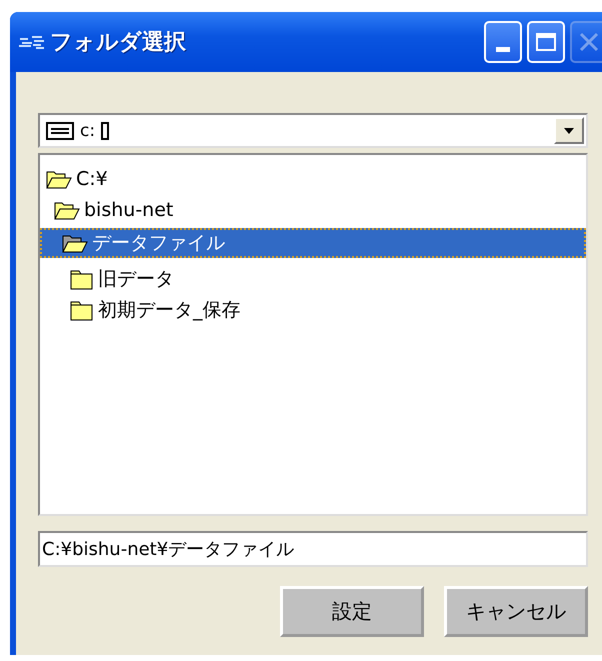  Describe the element at coordinates (313, 243) in the screenshot. I see `folder-item: データファイル` at that location.